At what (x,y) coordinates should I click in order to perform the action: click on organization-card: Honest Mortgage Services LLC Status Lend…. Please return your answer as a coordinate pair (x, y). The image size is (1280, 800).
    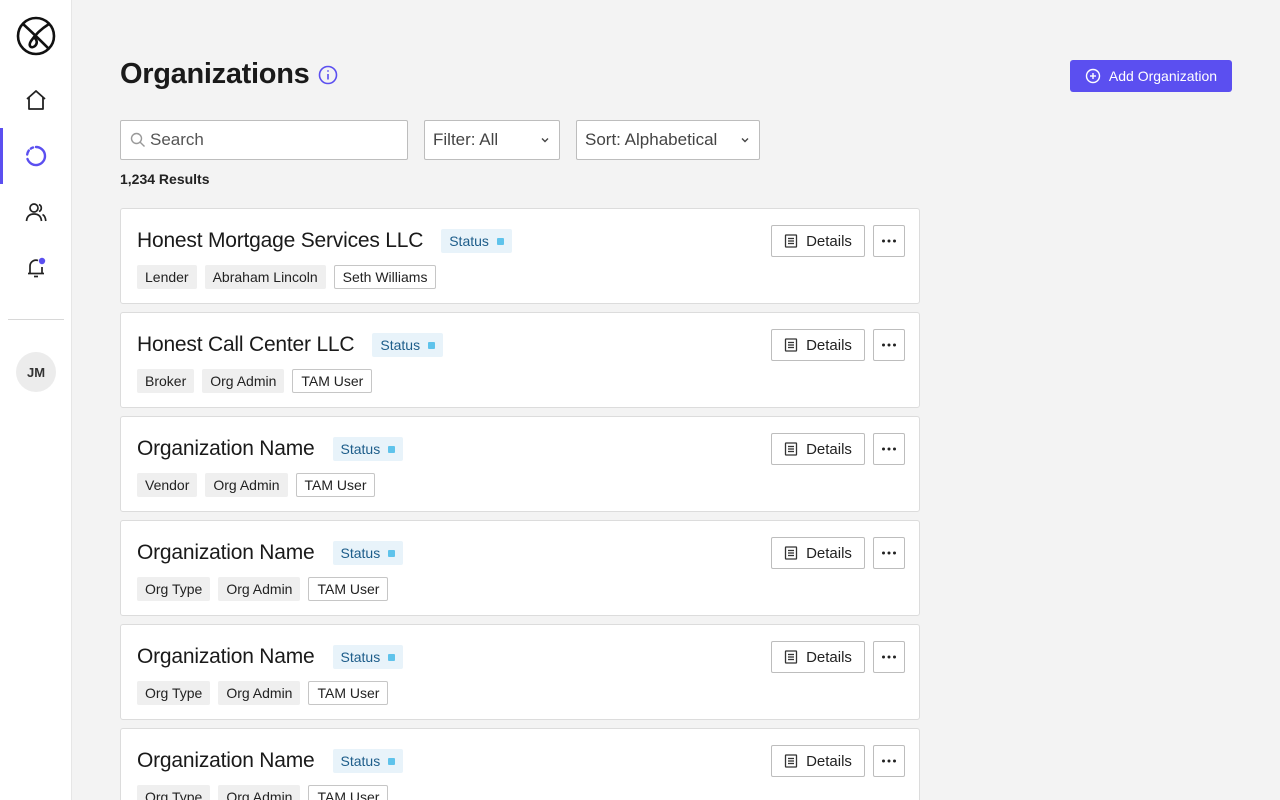
    Looking at the image, I should click on (520, 256).